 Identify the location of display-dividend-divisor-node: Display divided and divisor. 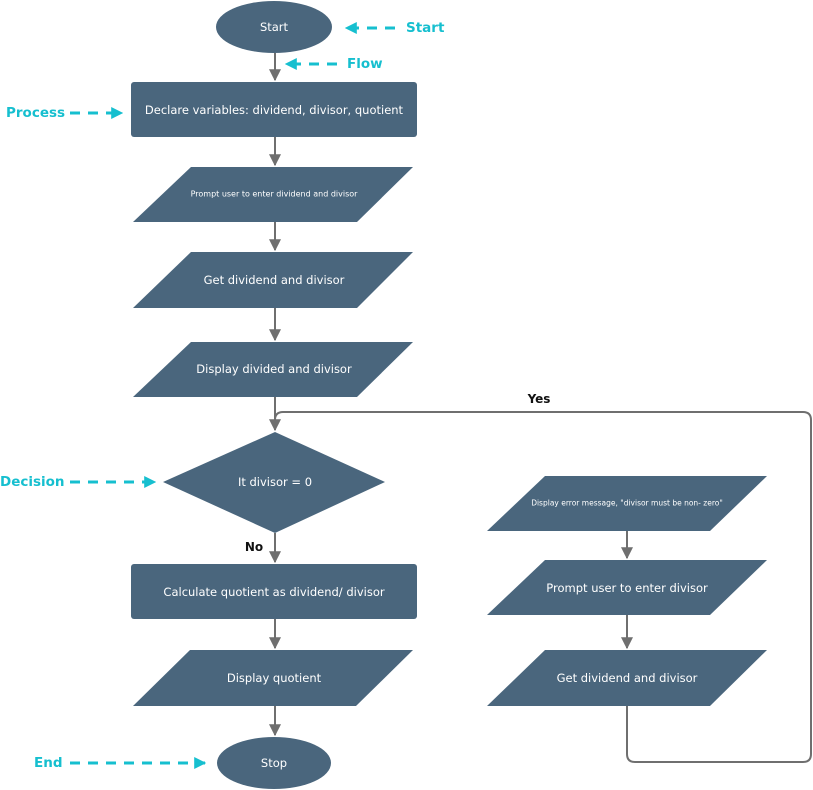
(273, 369).